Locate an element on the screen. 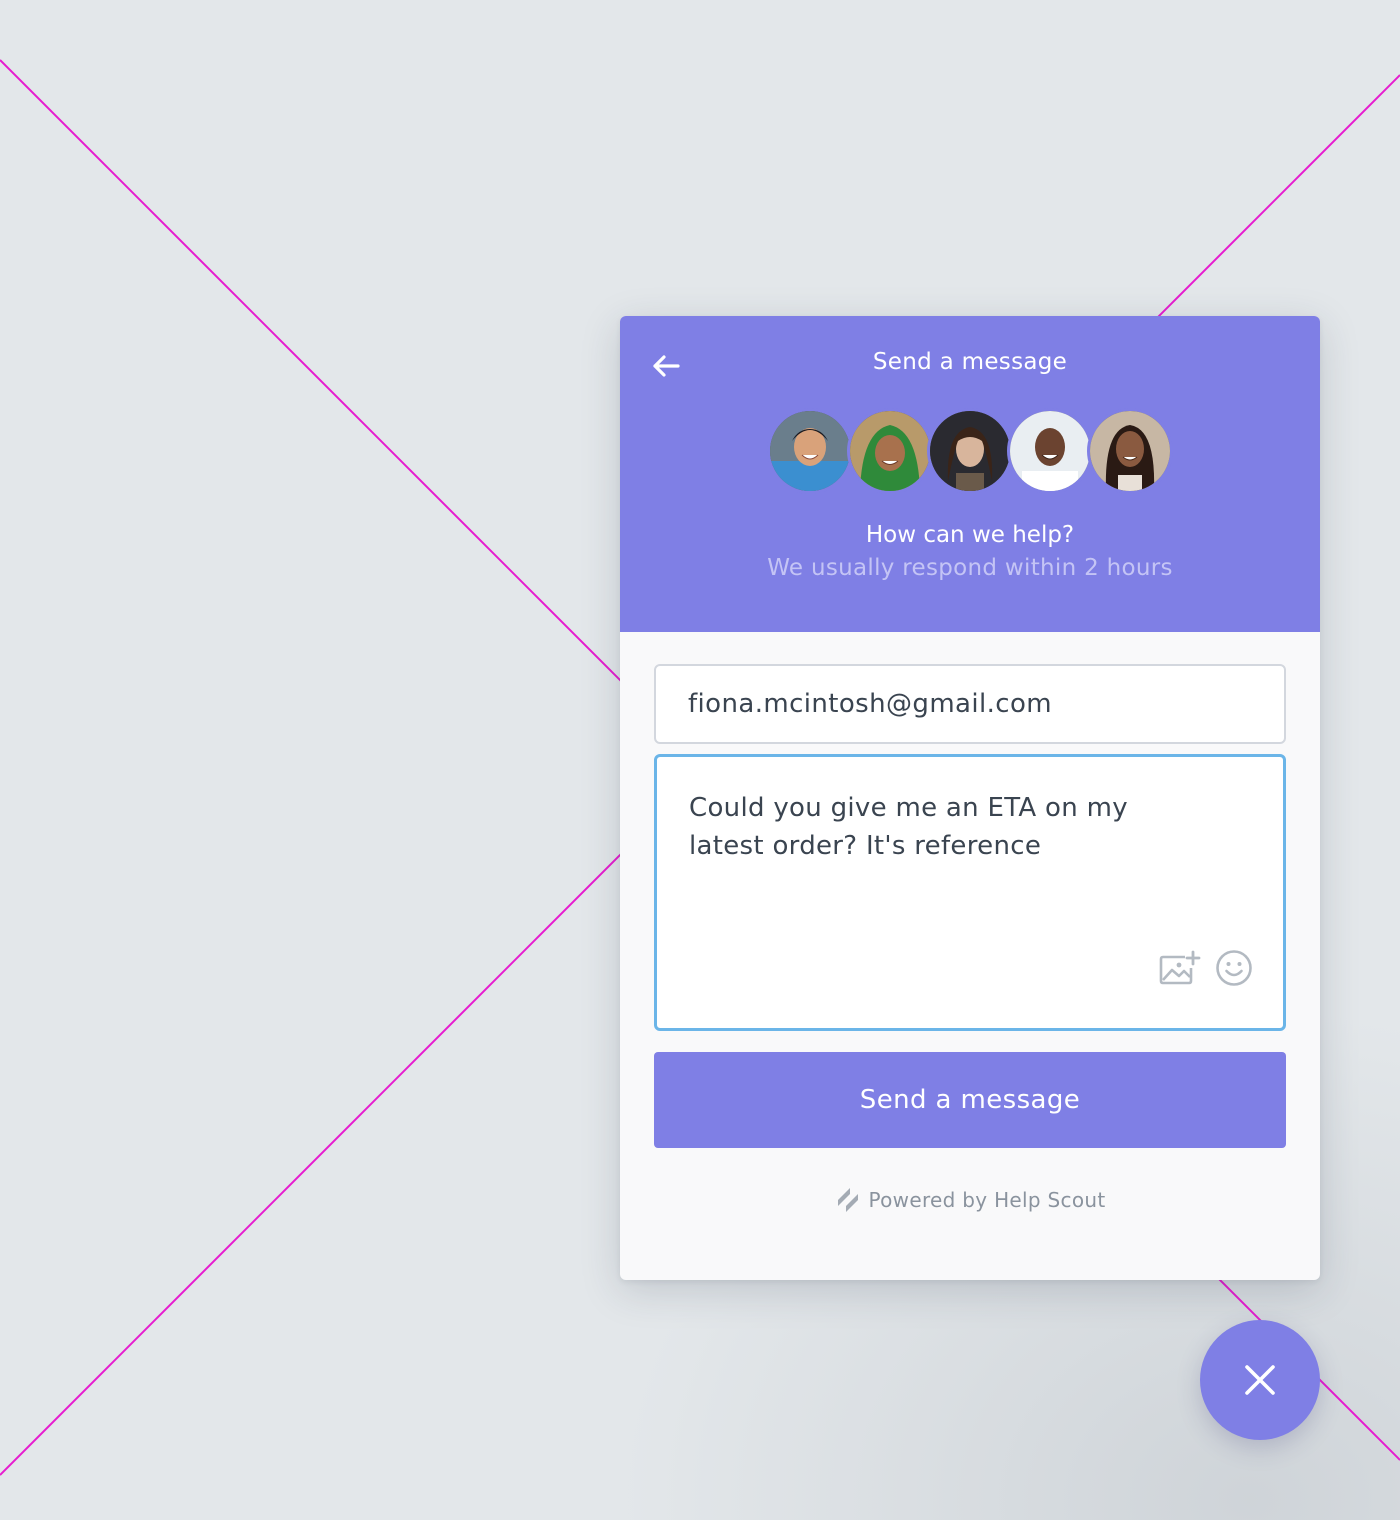 This screenshot has height=1520, width=1400. message-field-icons is located at coordinates (1206, 973).